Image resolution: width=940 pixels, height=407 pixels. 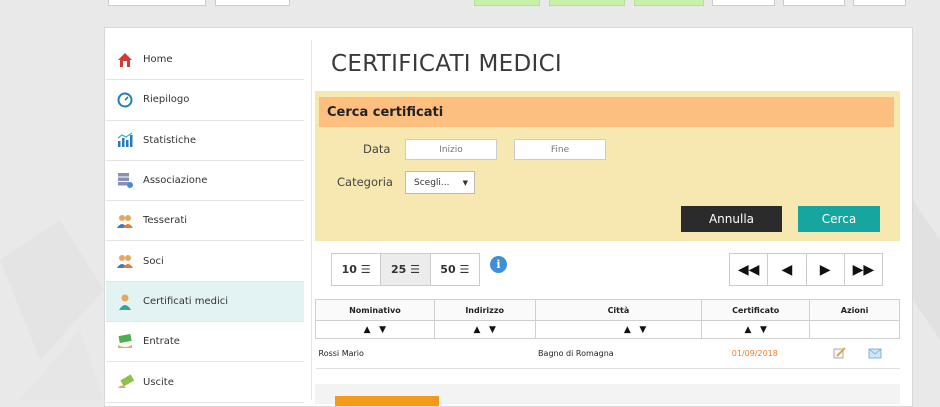 I want to click on page-title: CERTIFICATI MEDICI, so click(x=447, y=64).